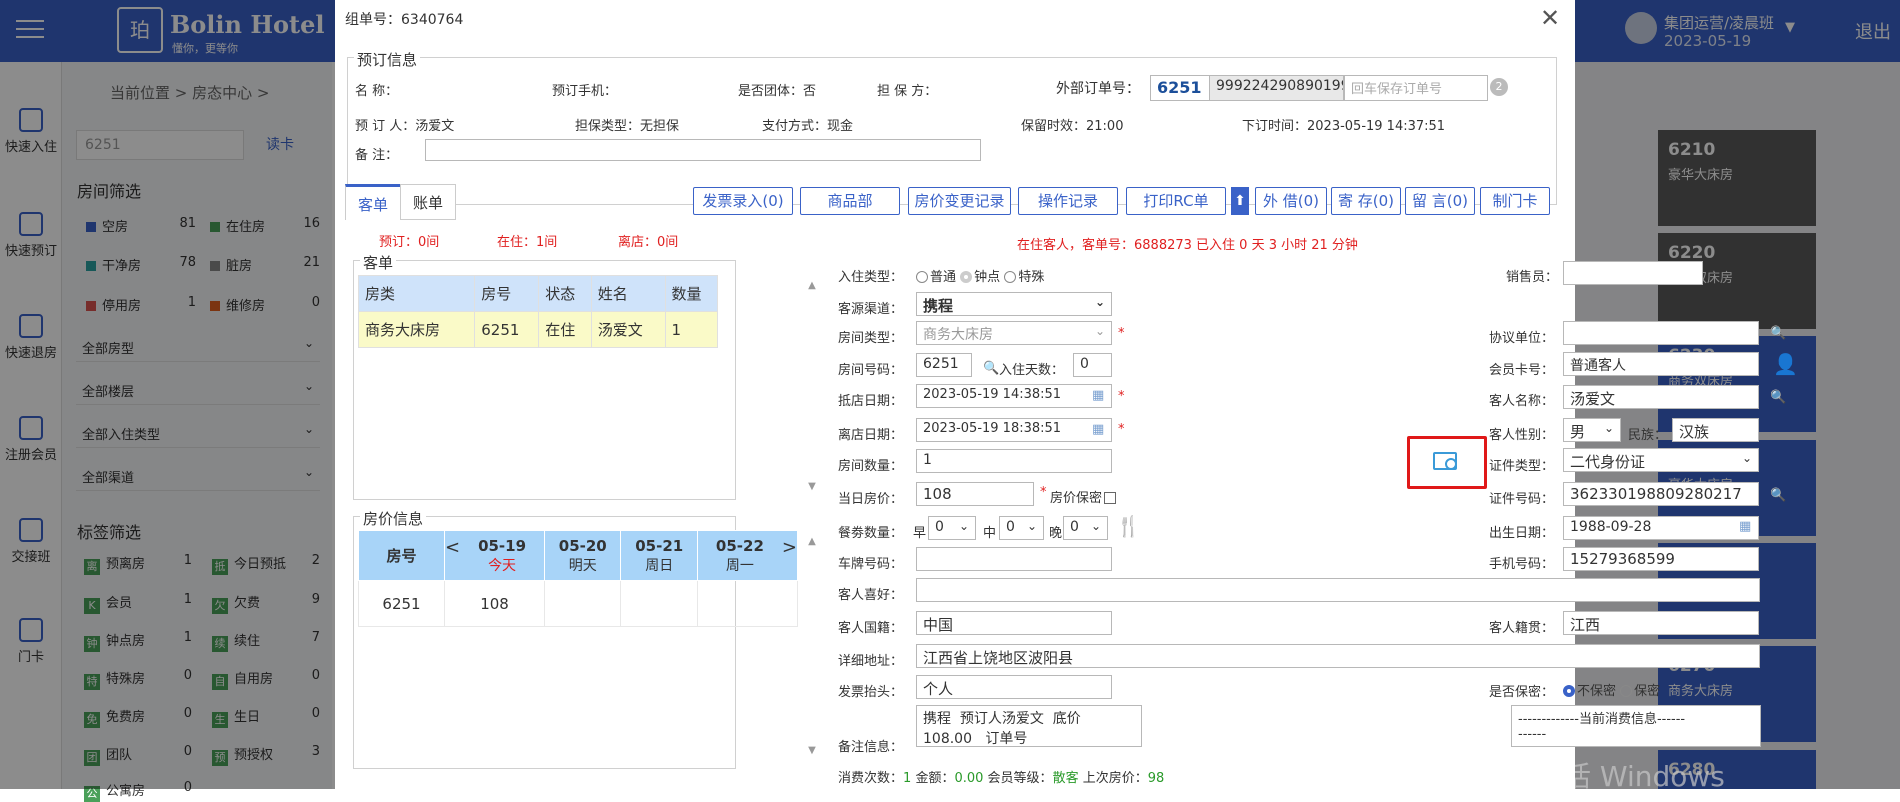 The image size is (1900, 802). What do you see at coordinates (808, 126) in the screenshot?
I see `payment-method: 支付方式：现金` at bounding box center [808, 126].